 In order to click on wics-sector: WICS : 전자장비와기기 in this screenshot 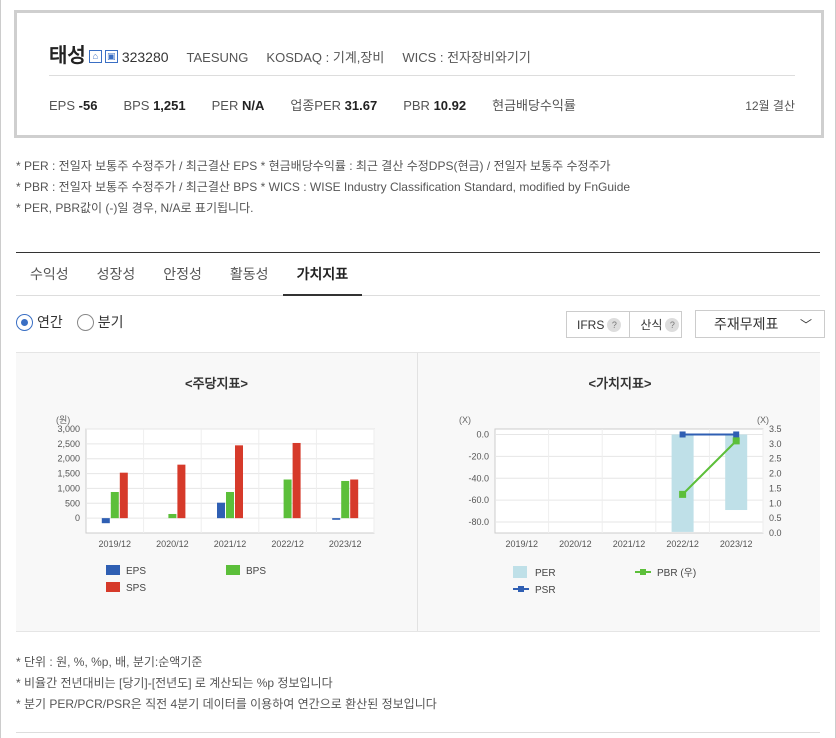, I will do `click(466, 57)`.